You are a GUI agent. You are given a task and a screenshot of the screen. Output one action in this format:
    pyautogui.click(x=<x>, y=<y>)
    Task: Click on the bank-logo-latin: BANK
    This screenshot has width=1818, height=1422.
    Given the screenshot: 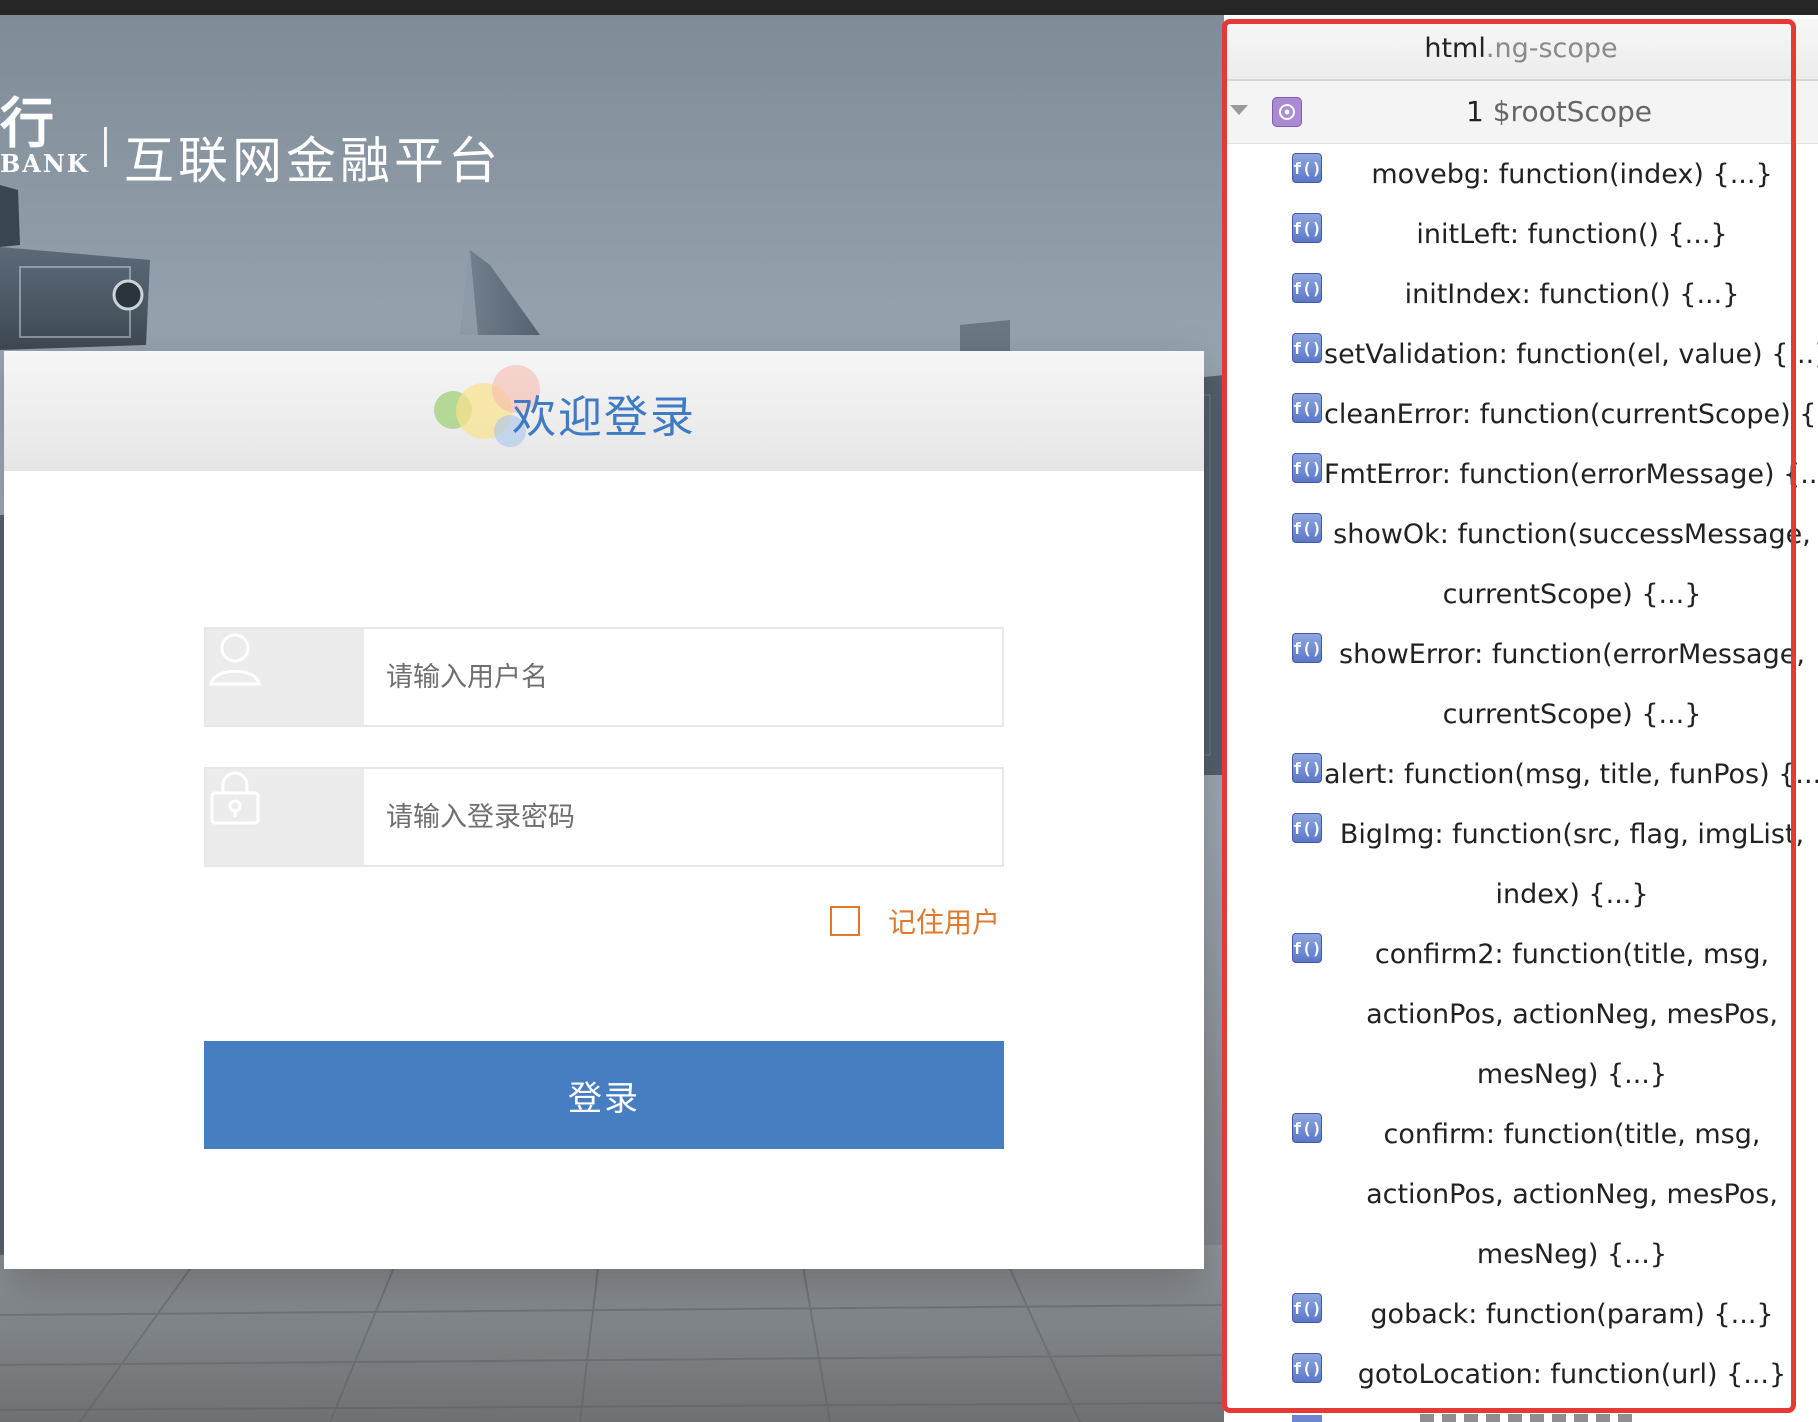 What is the action you would take?
    pyautogui.click(x=45, y=163)
    